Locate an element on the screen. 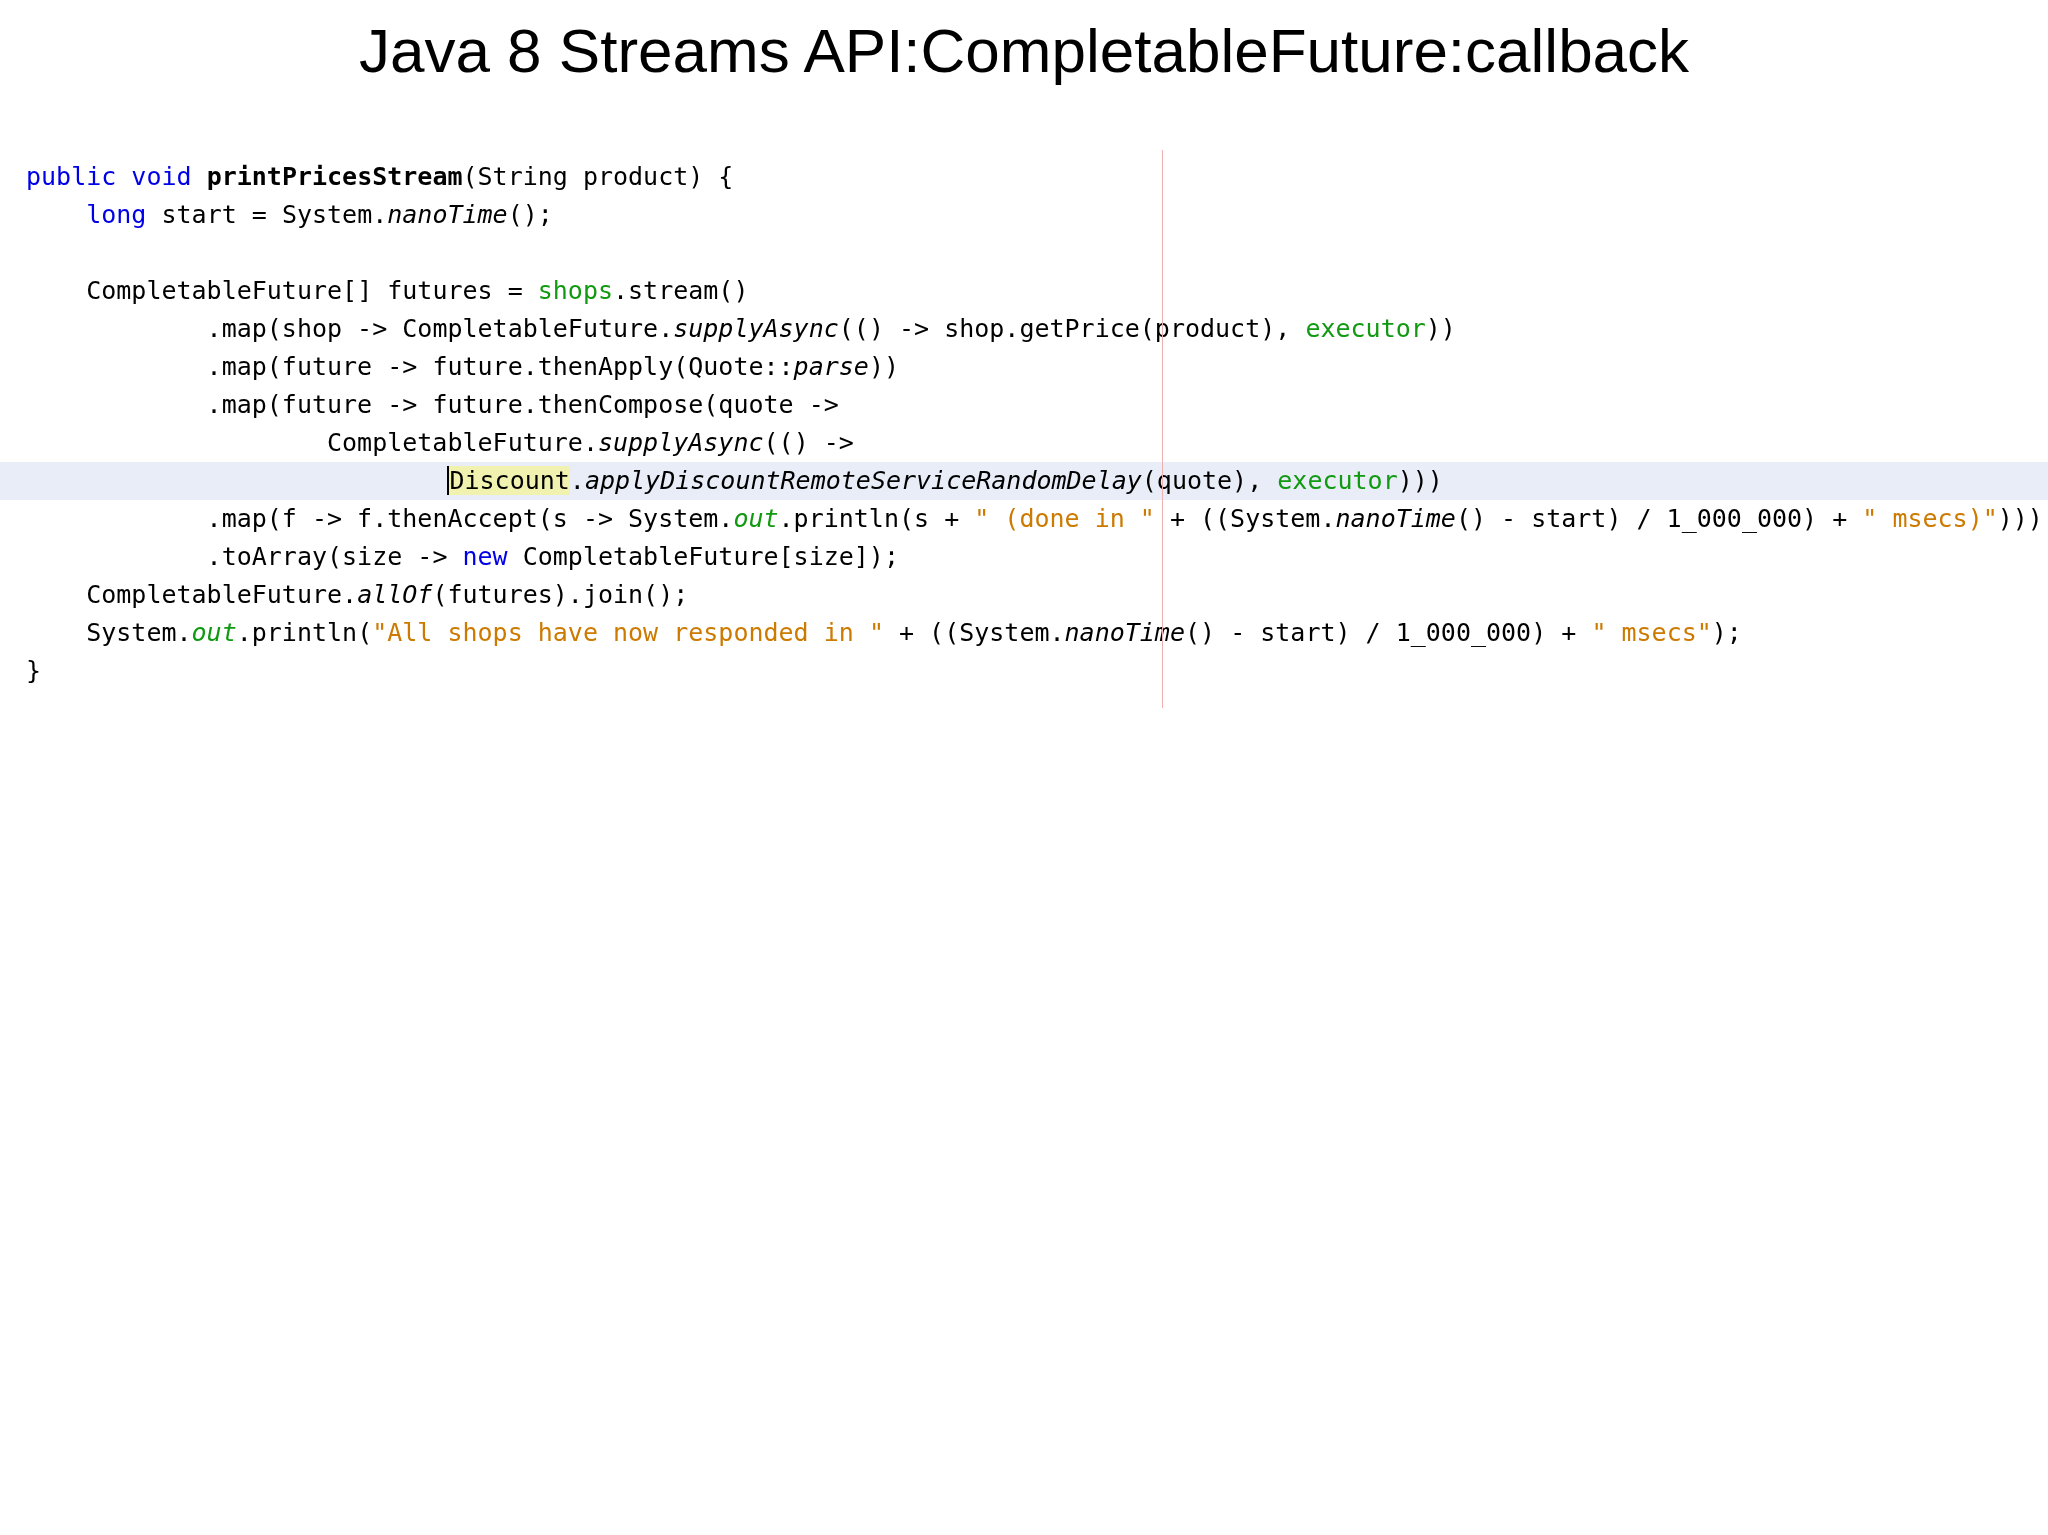 The width and height of the screenshot is (2048, 1535). text-cursor-highlight: Discount is located at coordinates (508, 480).